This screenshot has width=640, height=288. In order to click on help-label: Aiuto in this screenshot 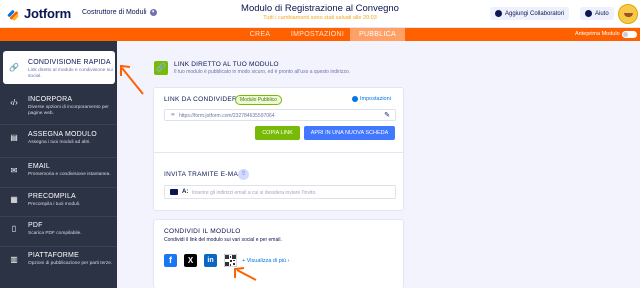, I will do `click(602, 13)`.